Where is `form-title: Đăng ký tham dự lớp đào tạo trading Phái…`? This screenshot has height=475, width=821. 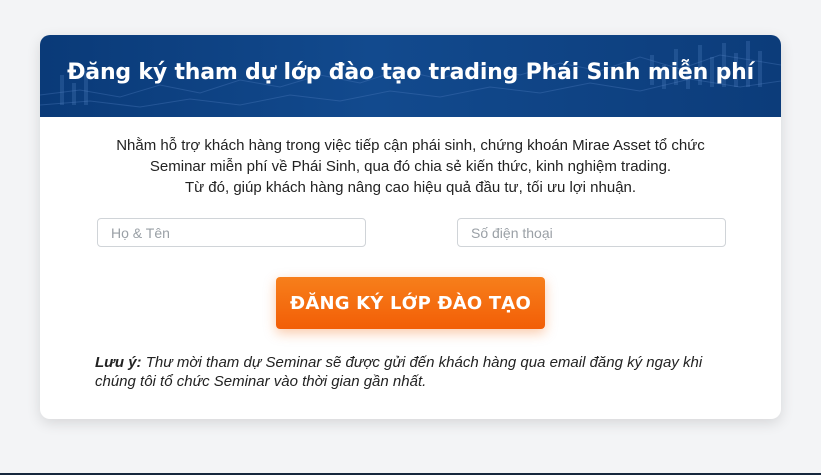 form-title: Đăng ký tham dự lớp đào tạo trading Phái… is located at coordinates (410, 72).